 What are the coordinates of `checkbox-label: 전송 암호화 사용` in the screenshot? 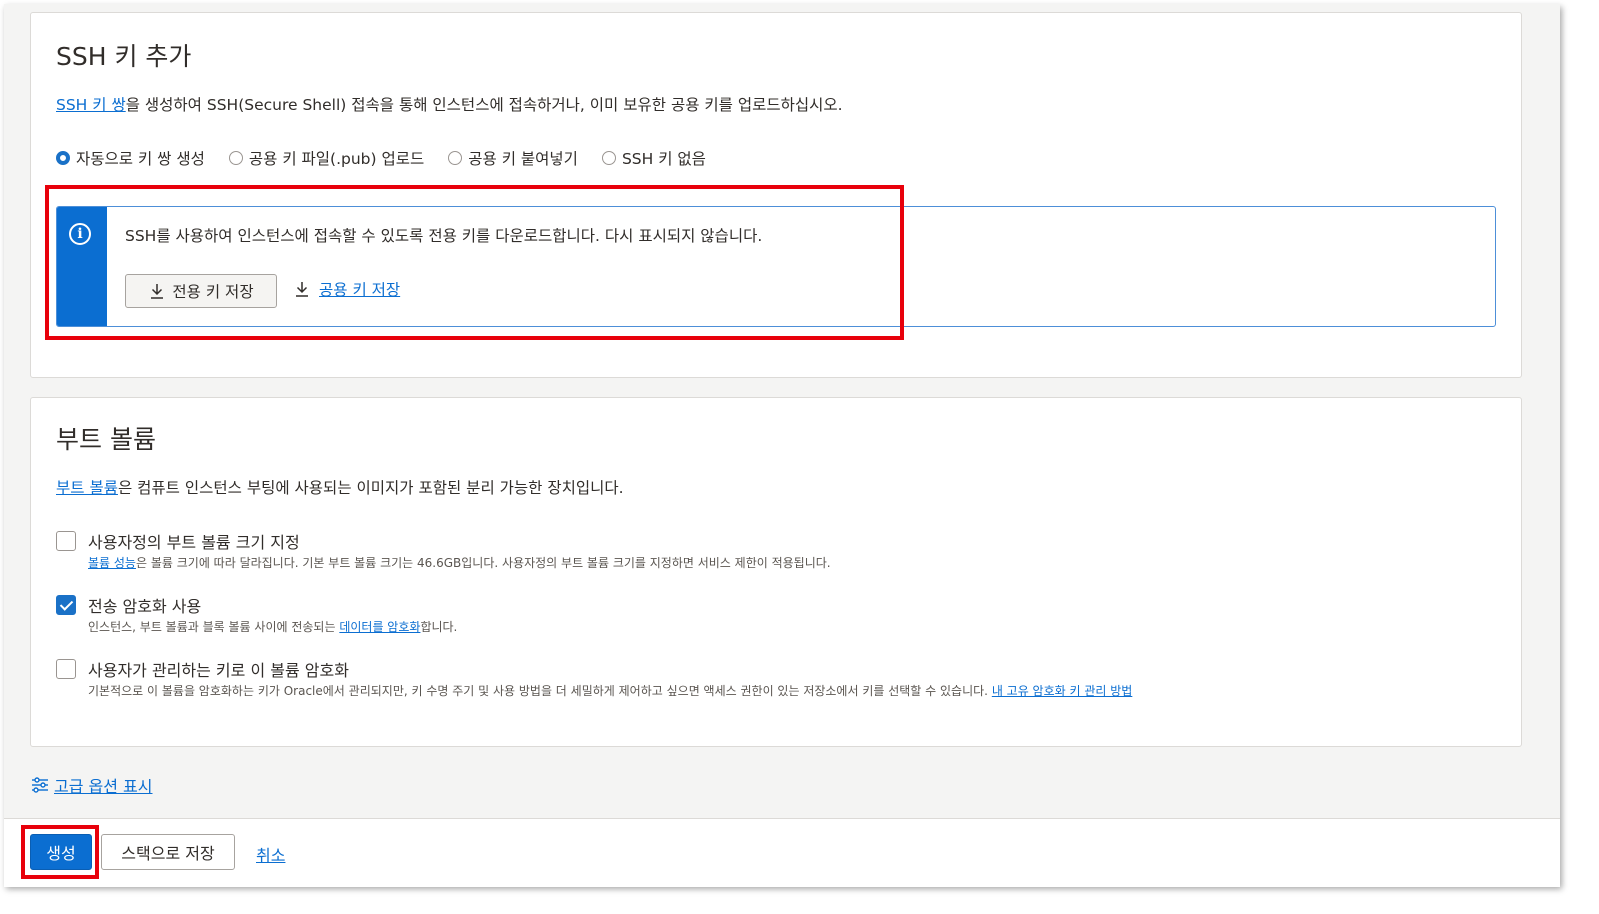 It's located at (145, 606).